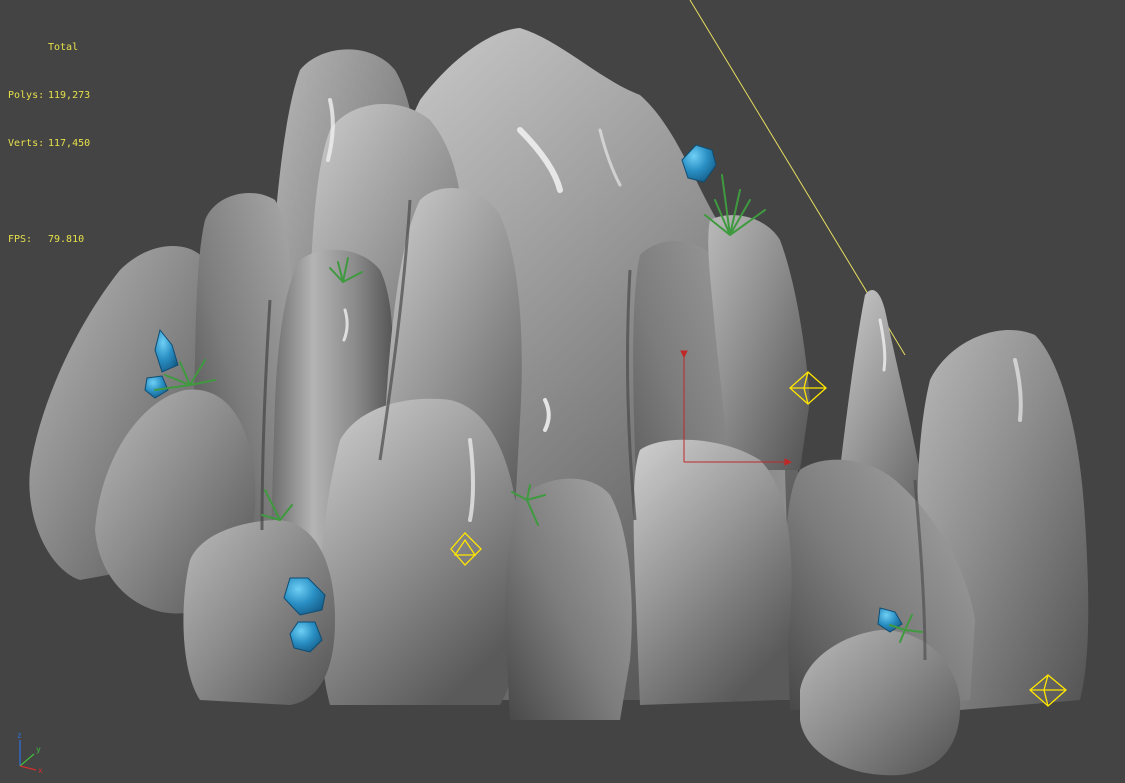 The width and height of the screenshot is (1125, 783). I want to click on rock-front-mid, so click(568, 599).